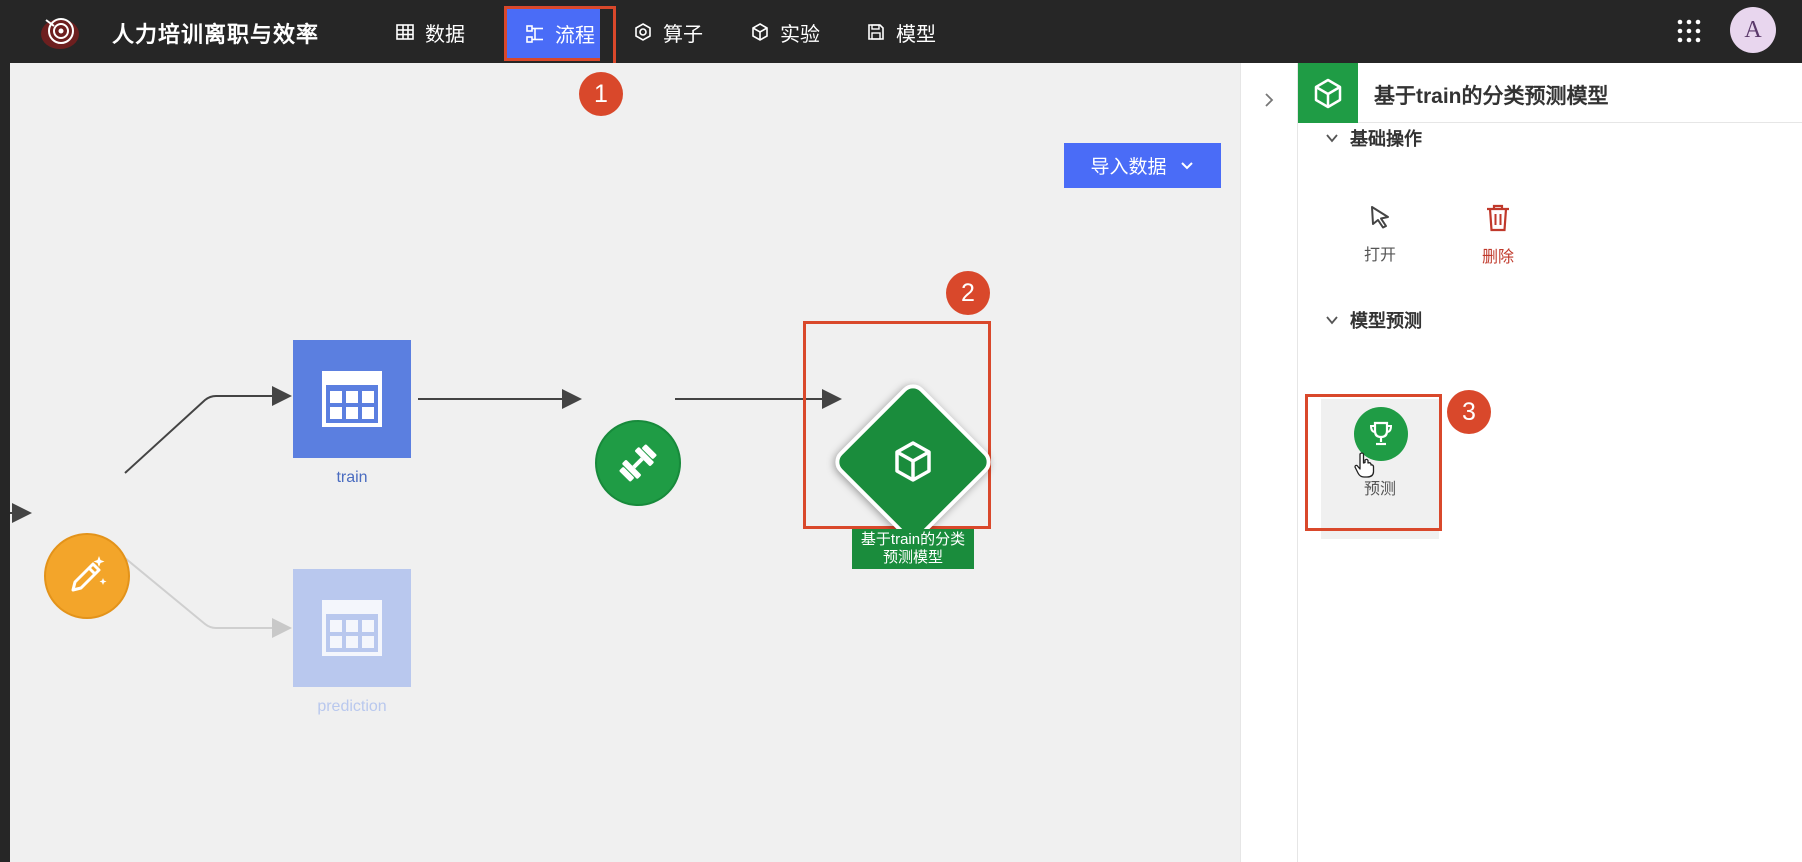 Image resolution: width=1802 pixels, height=862 pixels. I want to click on nav-flow: 流程, so click(560, 36).